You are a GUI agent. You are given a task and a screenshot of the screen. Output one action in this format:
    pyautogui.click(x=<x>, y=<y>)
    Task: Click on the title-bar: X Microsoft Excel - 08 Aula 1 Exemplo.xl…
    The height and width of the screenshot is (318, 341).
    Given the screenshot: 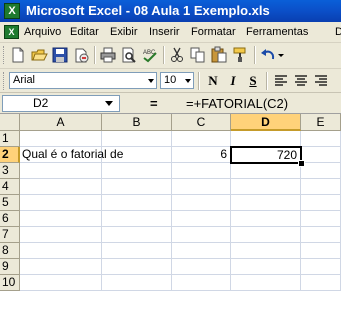 What is the action you would take?
    pyautogui.click(x=170, y=11)
    